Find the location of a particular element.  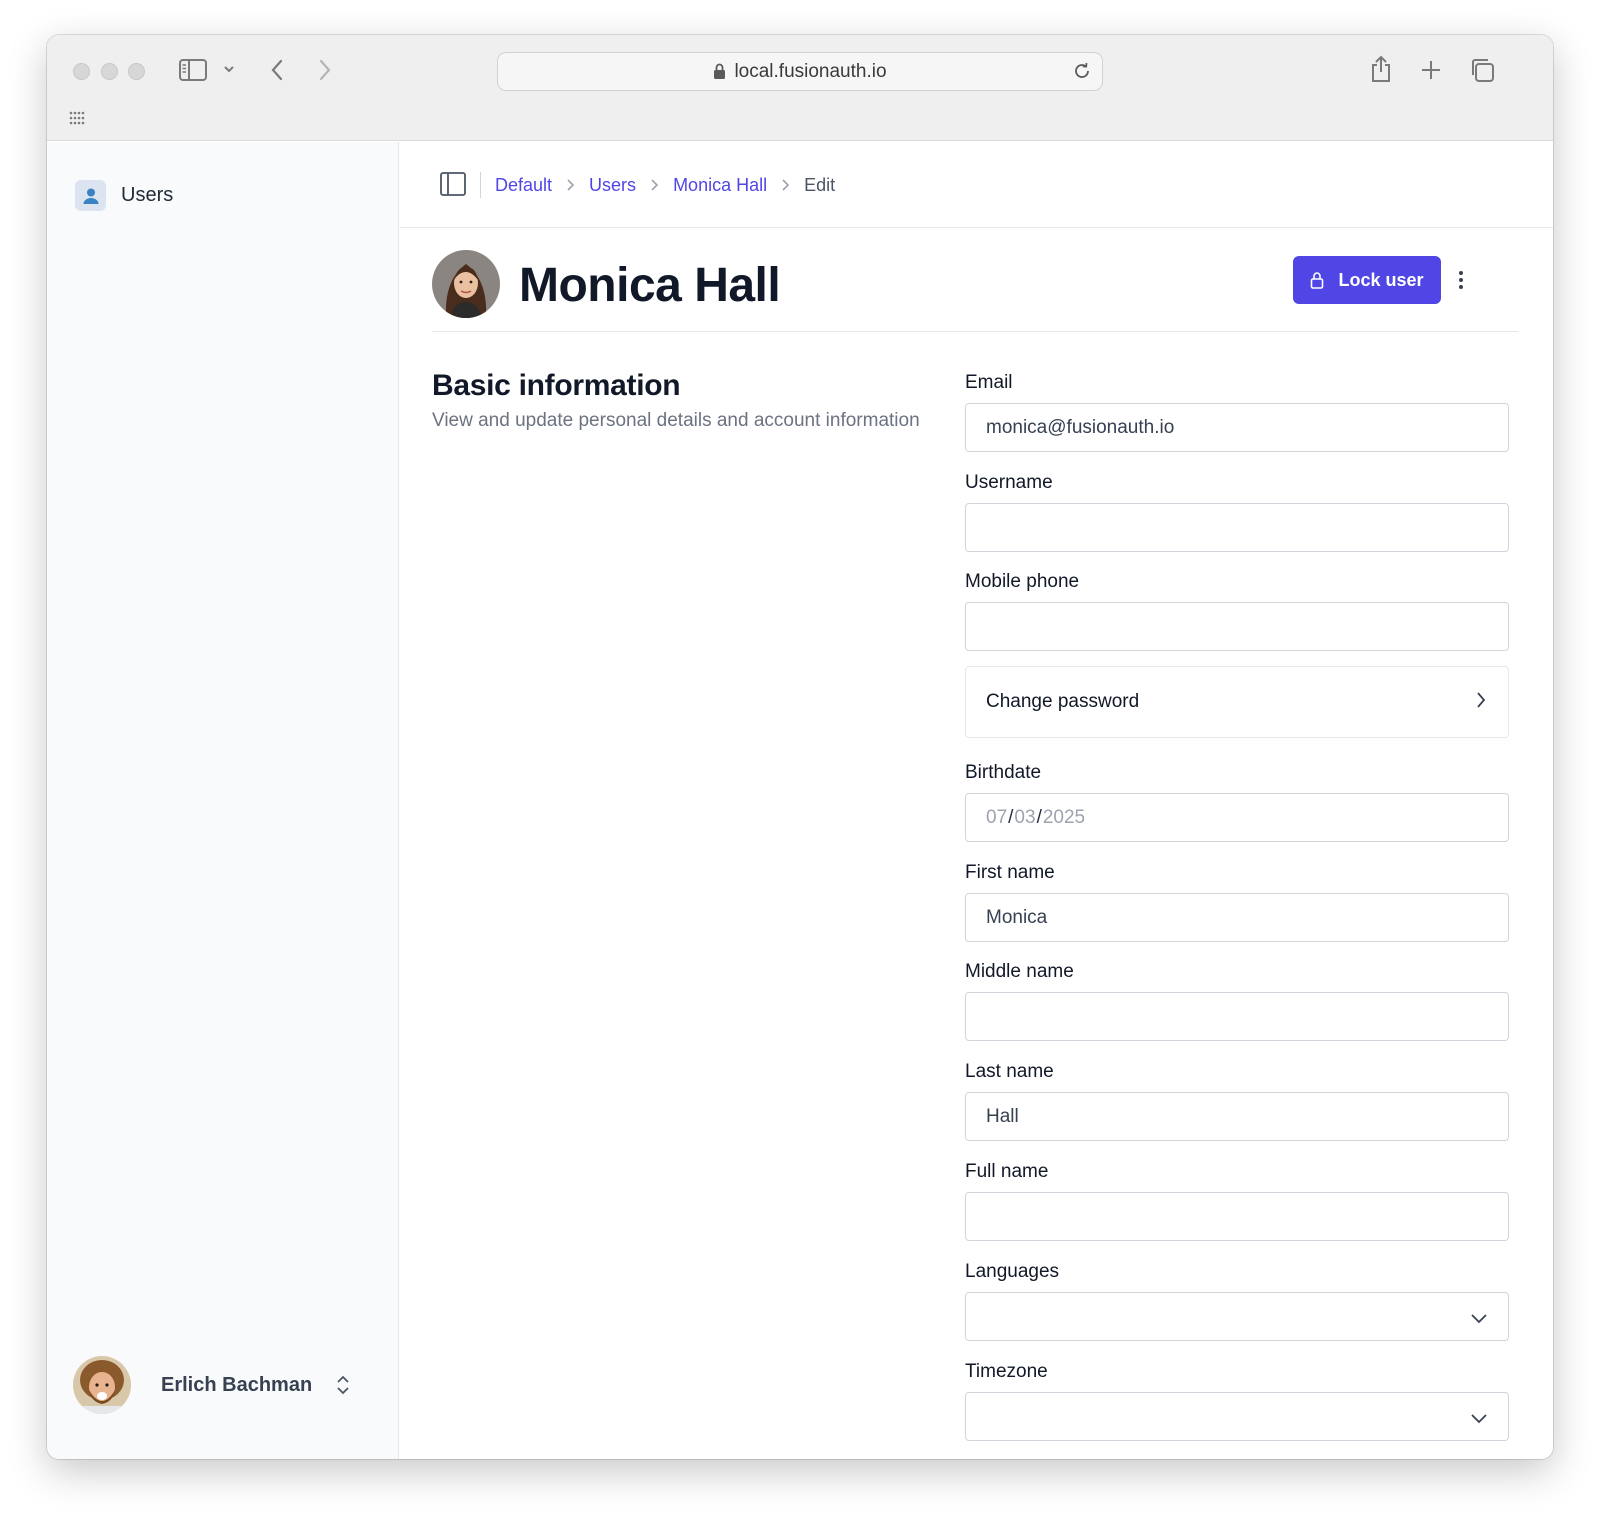

email-label: Email is located at coordinates (989, 382).